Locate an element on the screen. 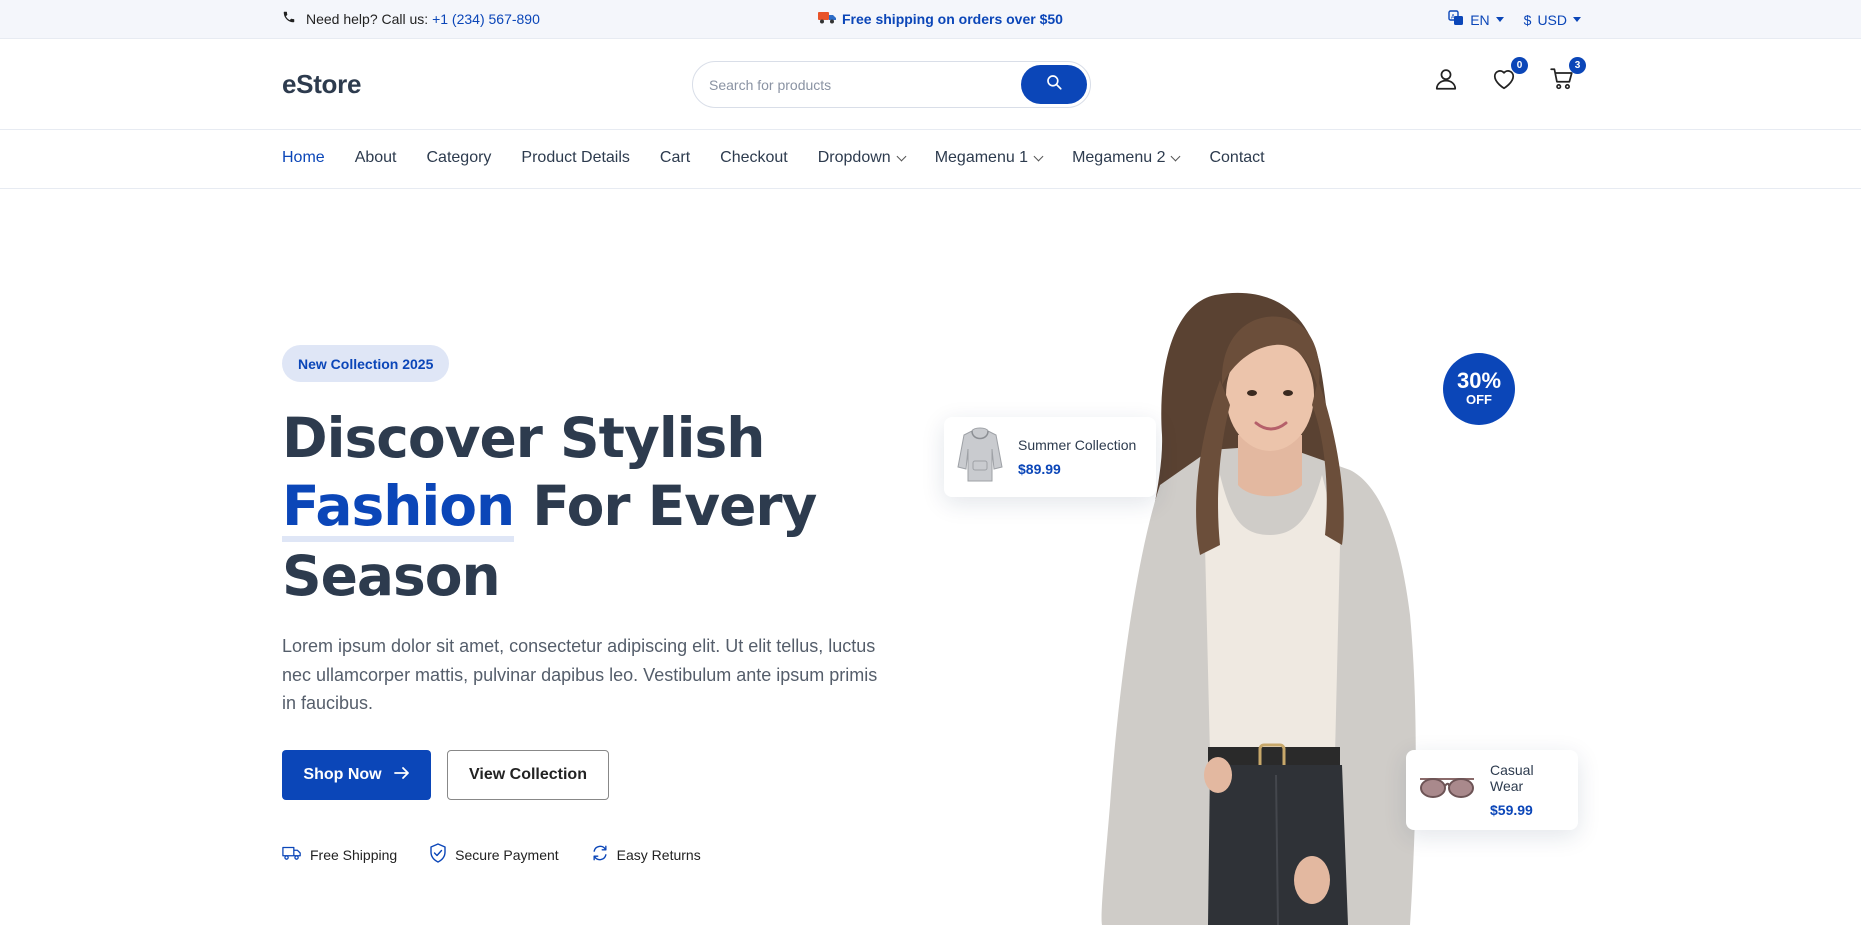 This screenshot has width=1861, height=932. nav-item-label: Home is located at coordinates (303, 157).